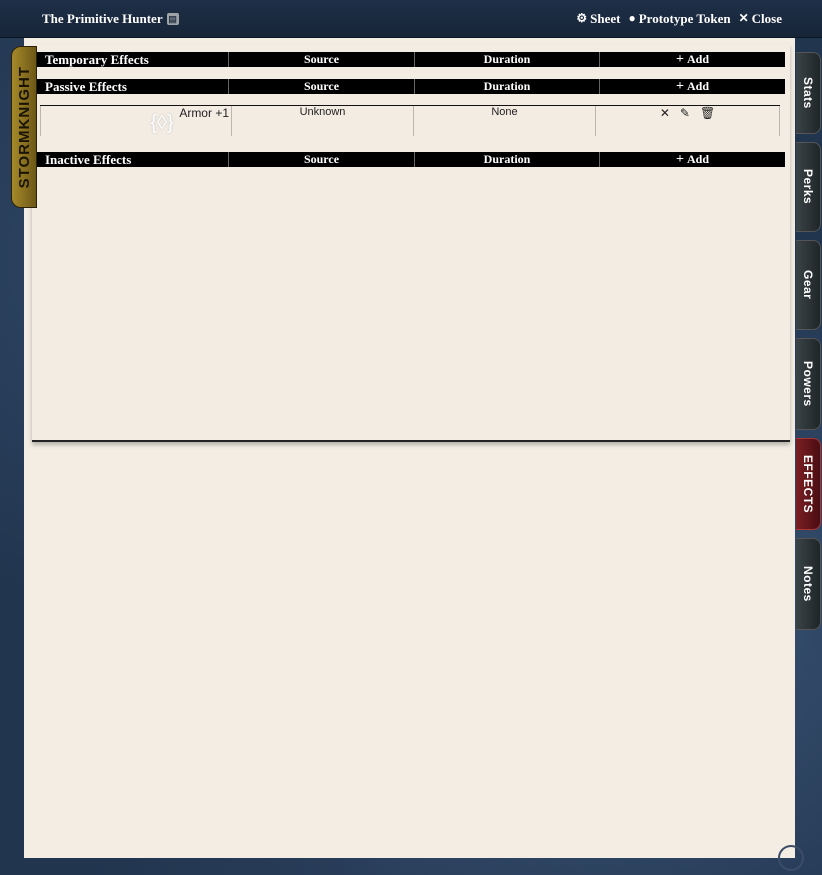 The image size is (822, 875). I want to click on header-controls: ⚙ Sheet ● Prototype Token ✕ Close, so click(679, 19).